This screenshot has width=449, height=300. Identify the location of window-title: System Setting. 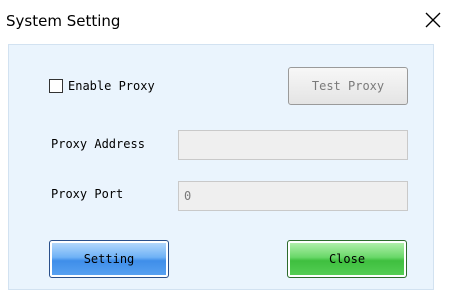
(63, 21).